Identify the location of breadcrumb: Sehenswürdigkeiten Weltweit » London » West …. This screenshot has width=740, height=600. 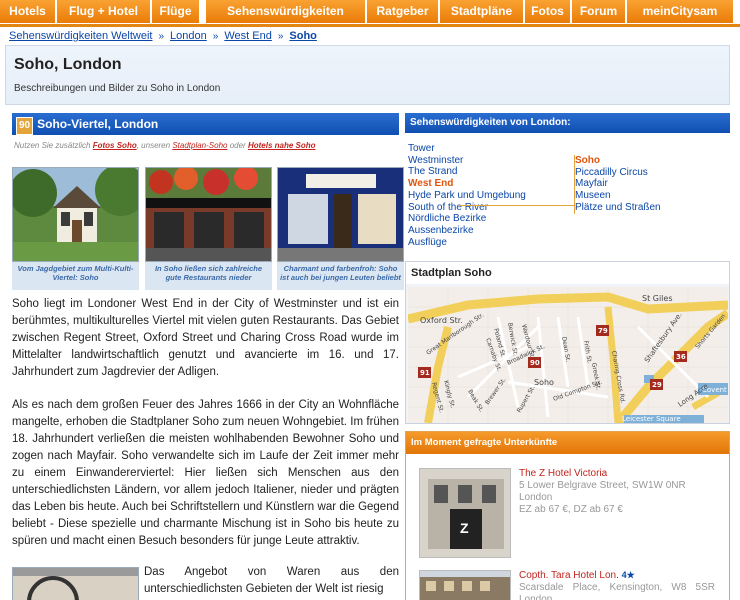
(163, 36).